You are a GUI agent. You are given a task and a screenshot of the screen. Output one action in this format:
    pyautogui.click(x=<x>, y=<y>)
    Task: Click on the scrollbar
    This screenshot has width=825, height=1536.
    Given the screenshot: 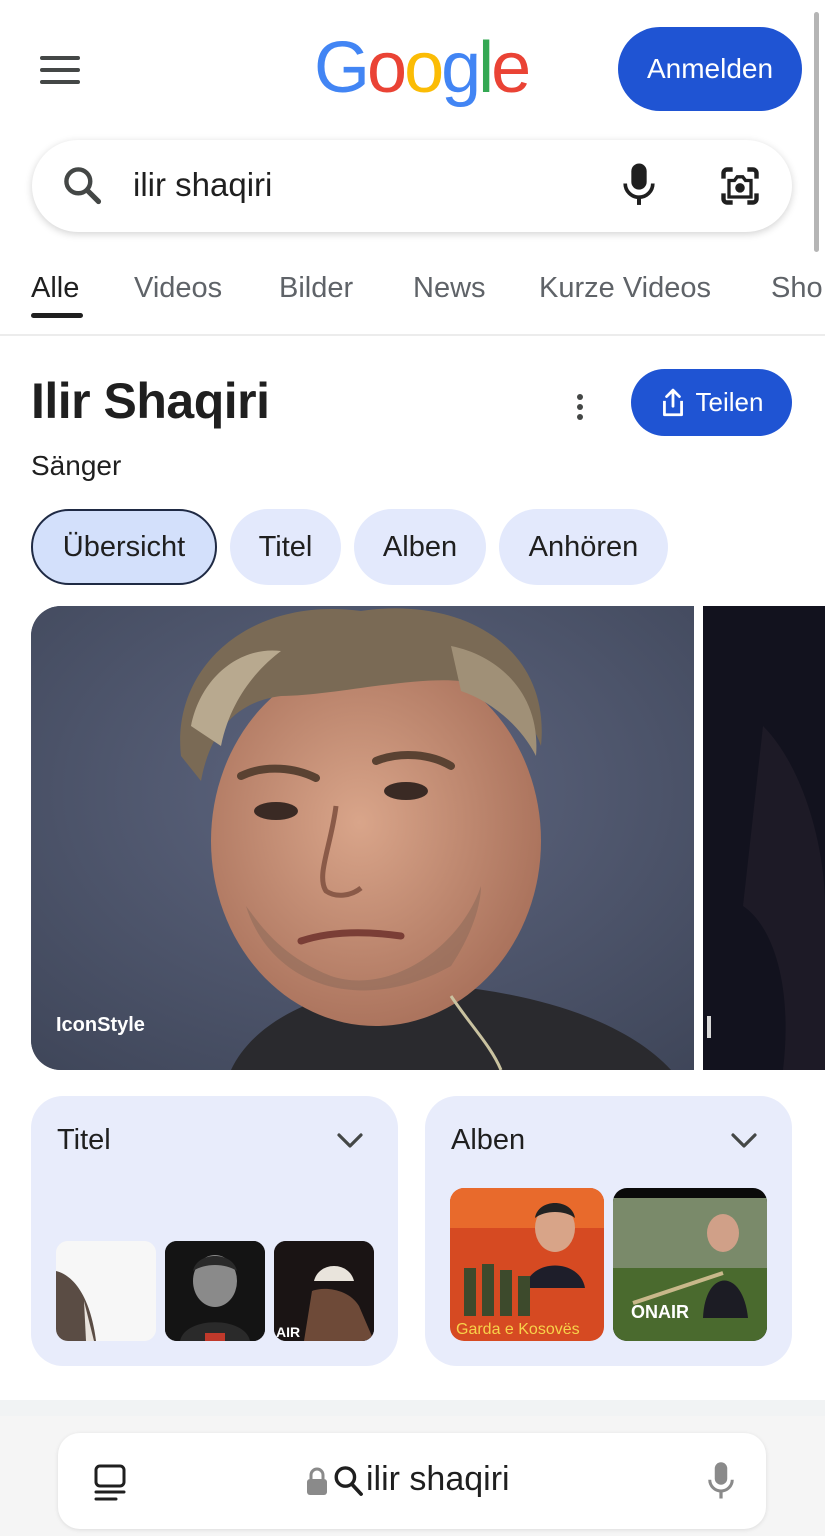 What is the action you would take?
    pyautogui.click(x=816, y=132)
    